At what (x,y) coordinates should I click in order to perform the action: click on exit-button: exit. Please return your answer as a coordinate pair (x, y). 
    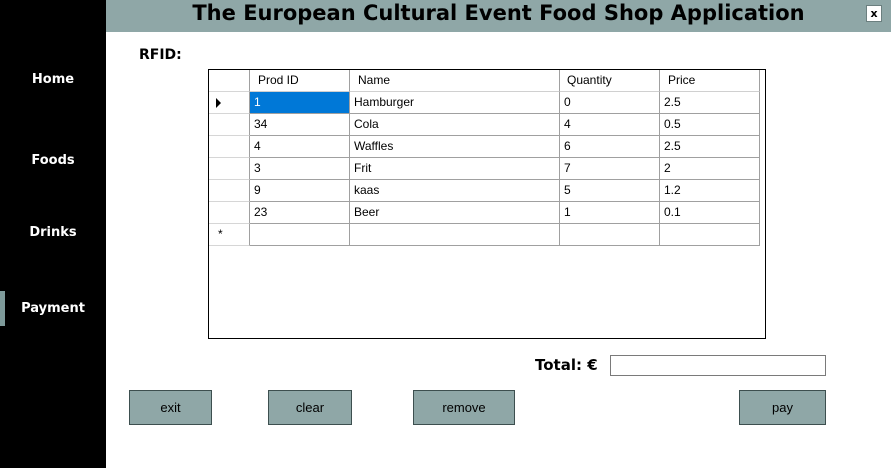
    Looking at the image, I should click on (170, 407).